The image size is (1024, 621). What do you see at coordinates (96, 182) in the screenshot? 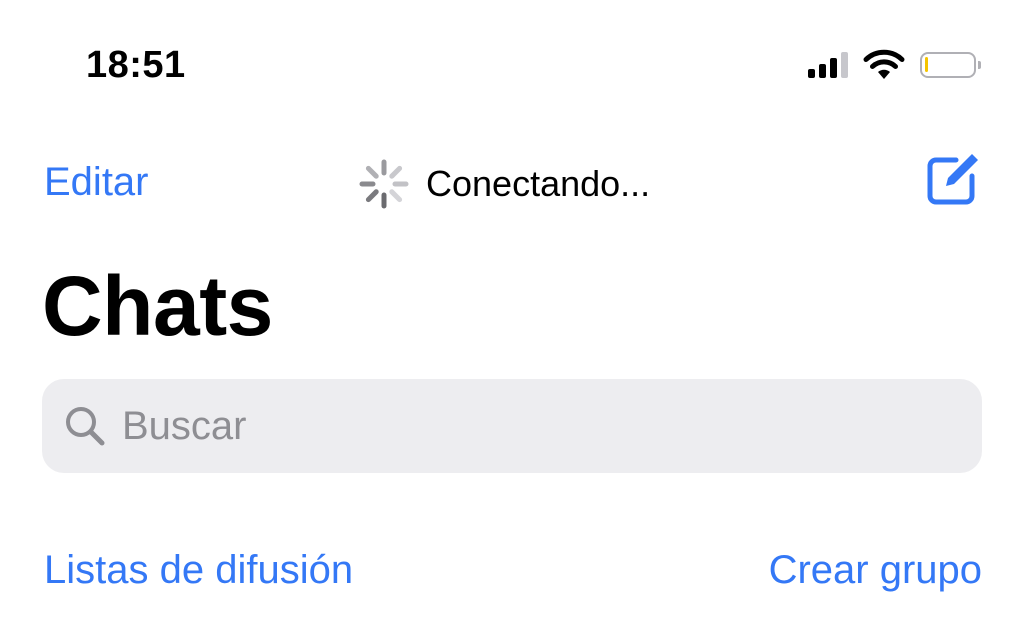
I see `edit-button: Editar` at bounding box center [96, 182].